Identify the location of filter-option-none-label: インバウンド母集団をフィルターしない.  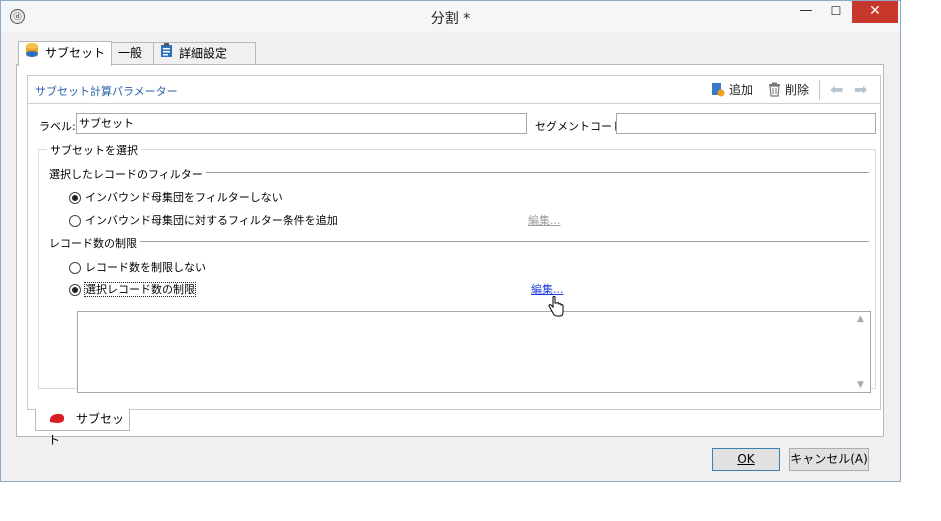
(184, 197).